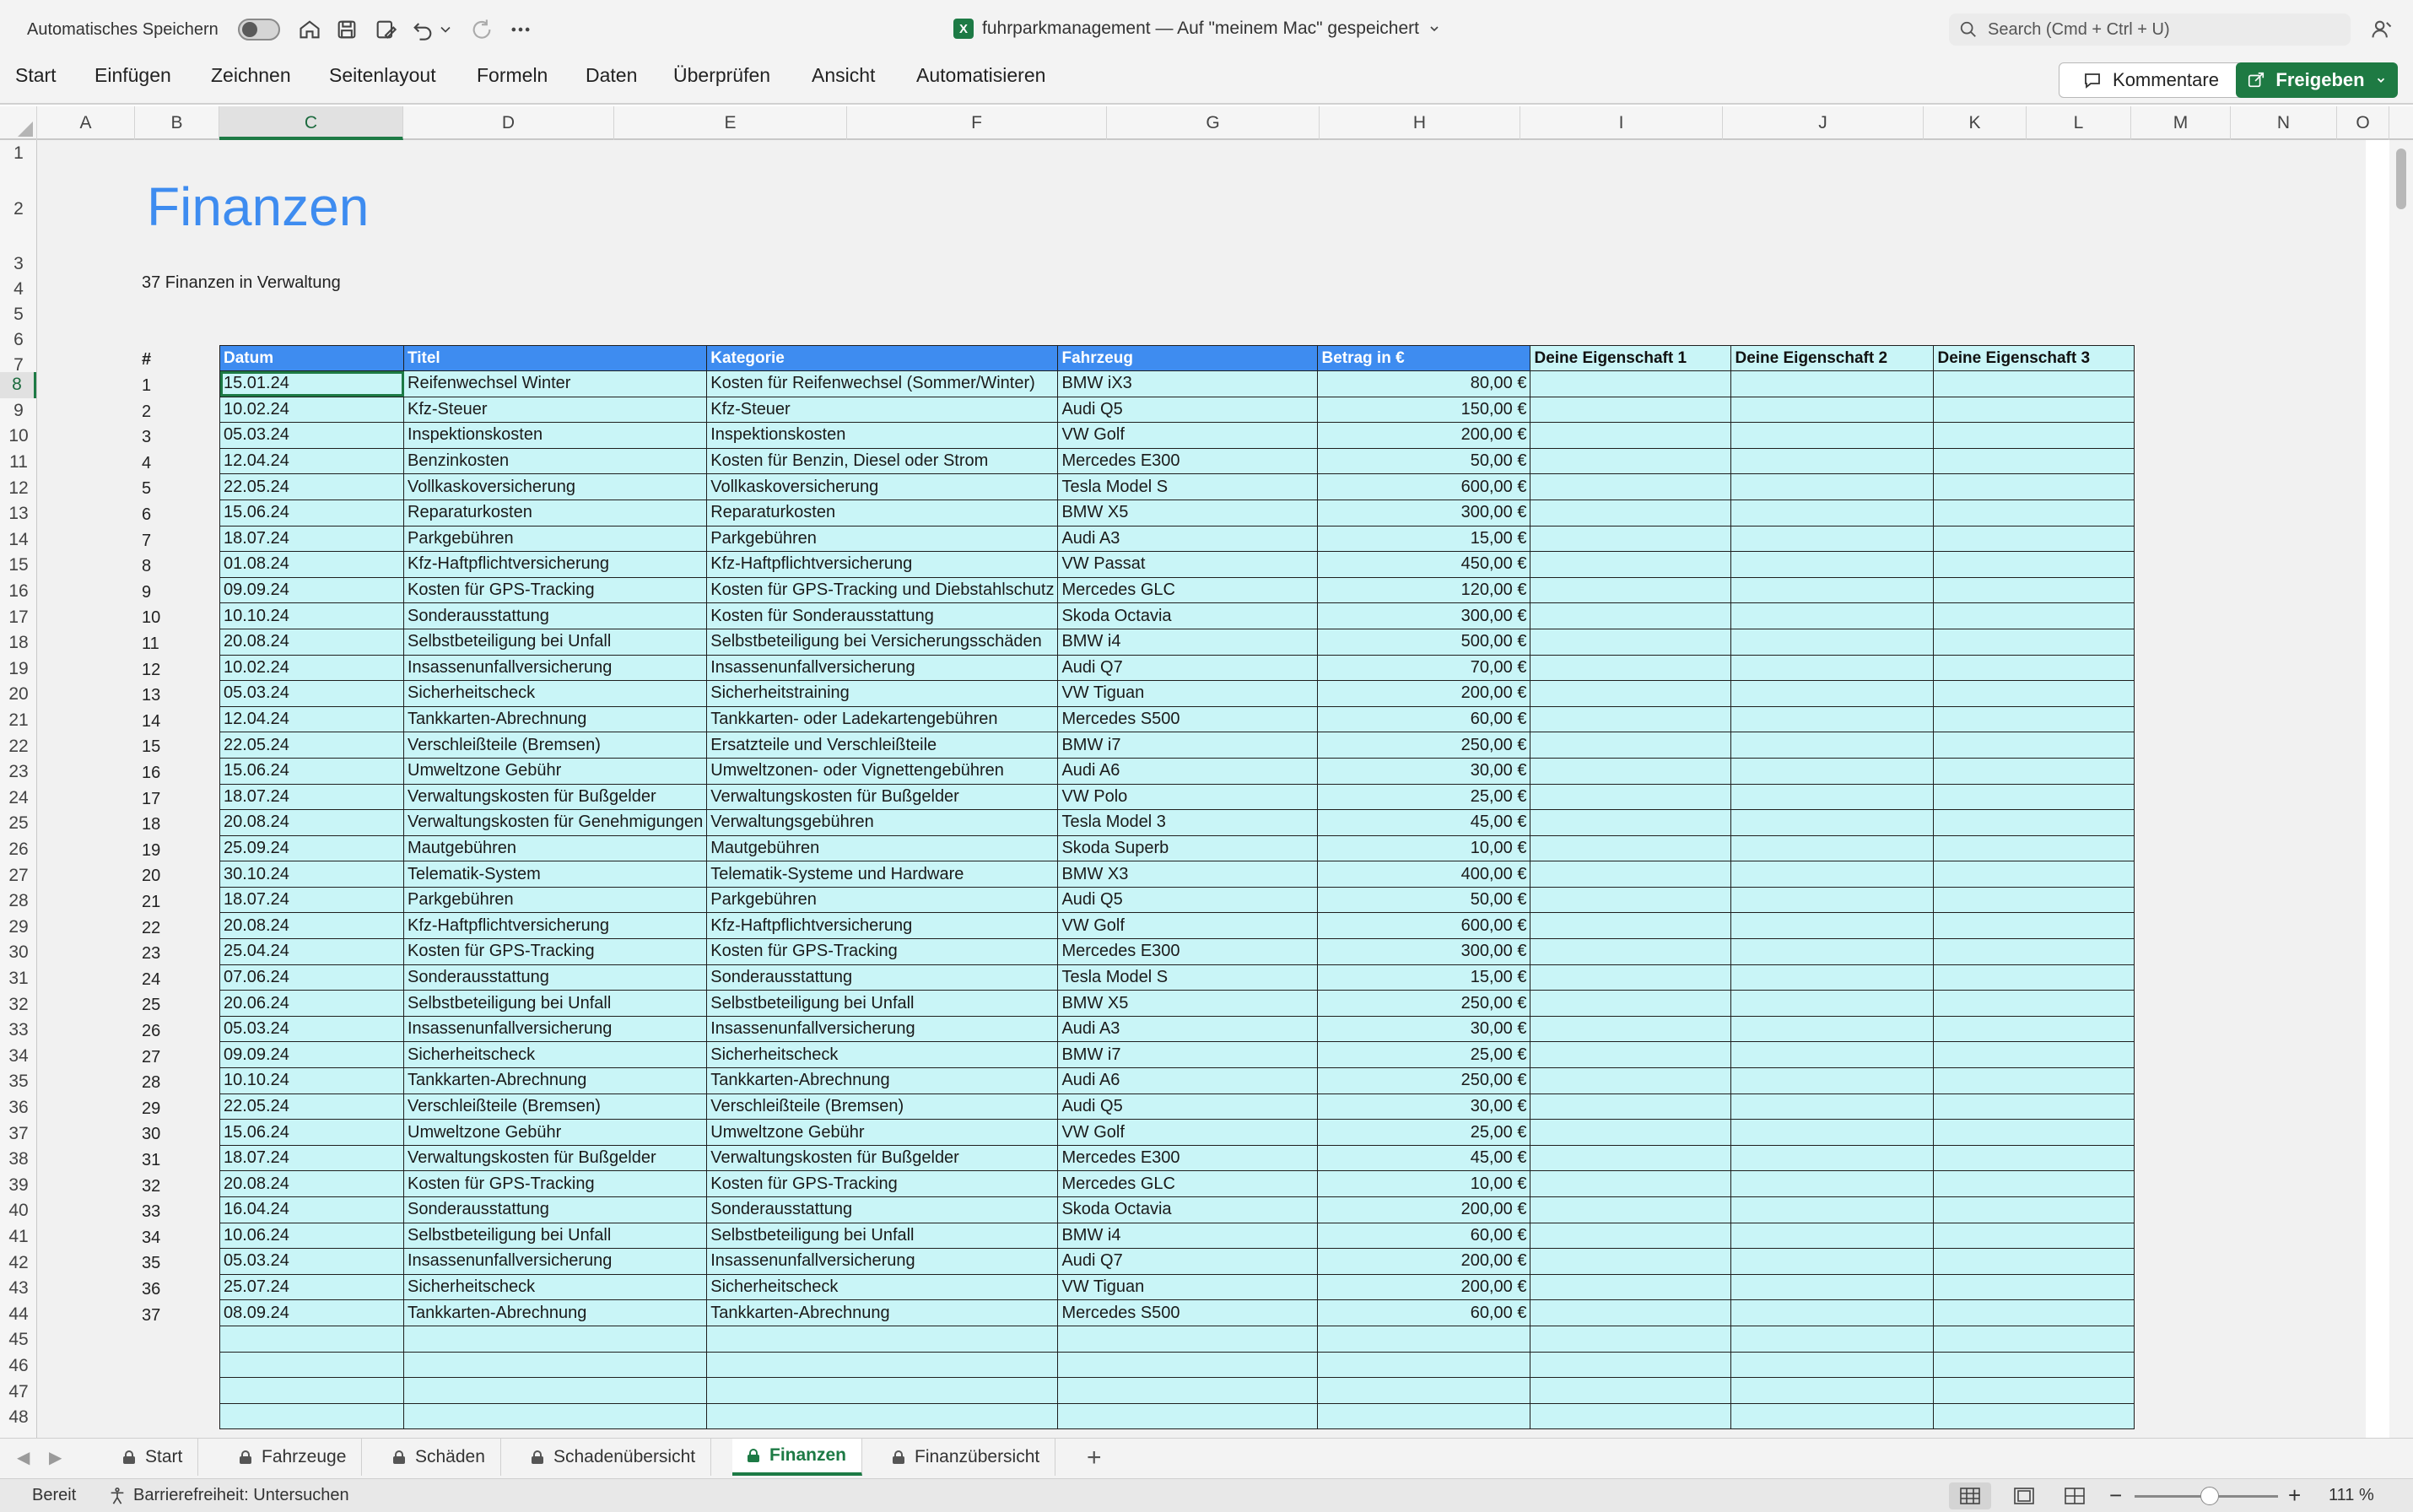 This screenshot has height=1512, width=2413. I want to click on cell-titel: Parkgebühren, so click(555, 900).